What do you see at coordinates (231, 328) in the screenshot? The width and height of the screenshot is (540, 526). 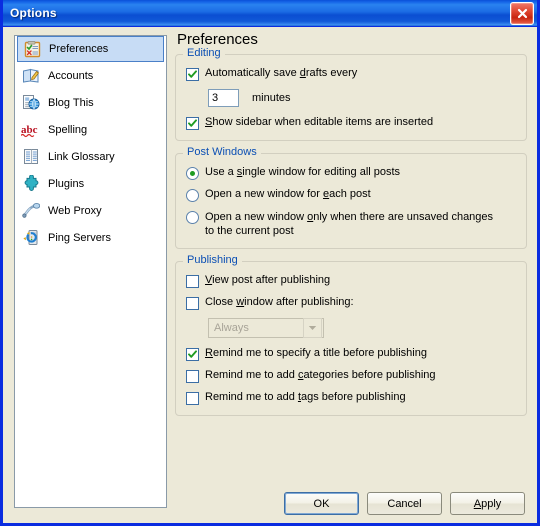 I see `close-window-select-value: Always` at bounding box center [231, 328].